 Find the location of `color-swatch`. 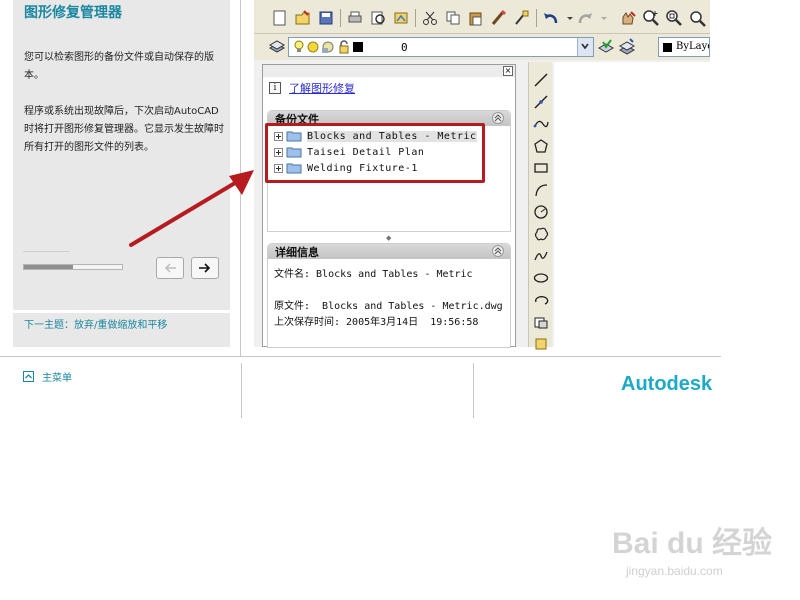

color-swatch is located at coordinates (667, 47).